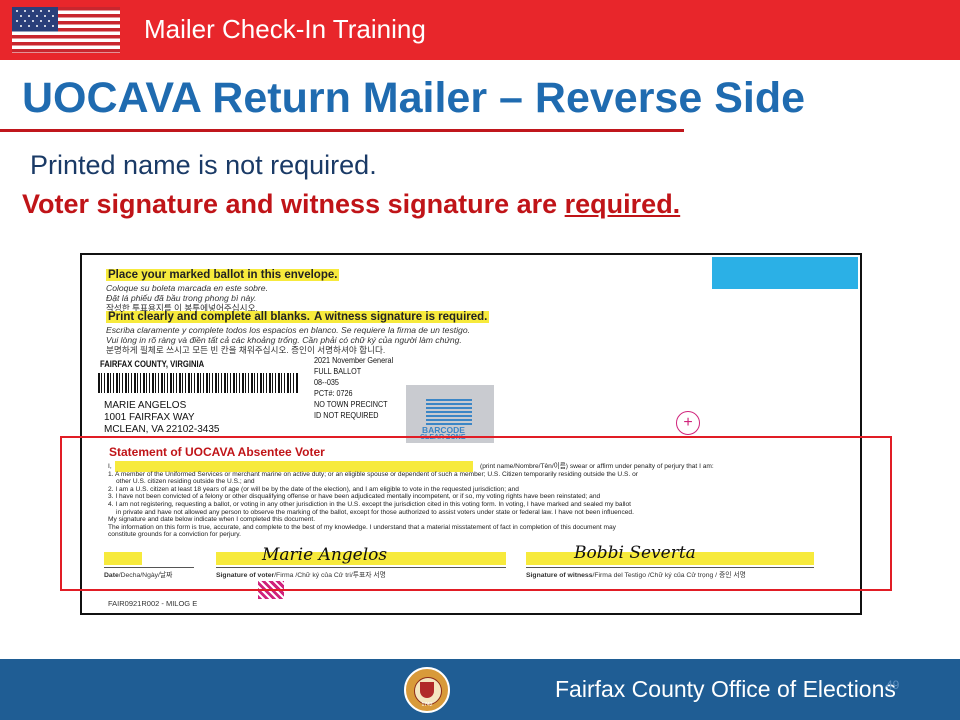 The height and width of the screenshot is (720, 960). Describe the element at coordinates (400, 317) in the screenshot. I see `instruction-2-title-b: A witness signature is required.` at that location.